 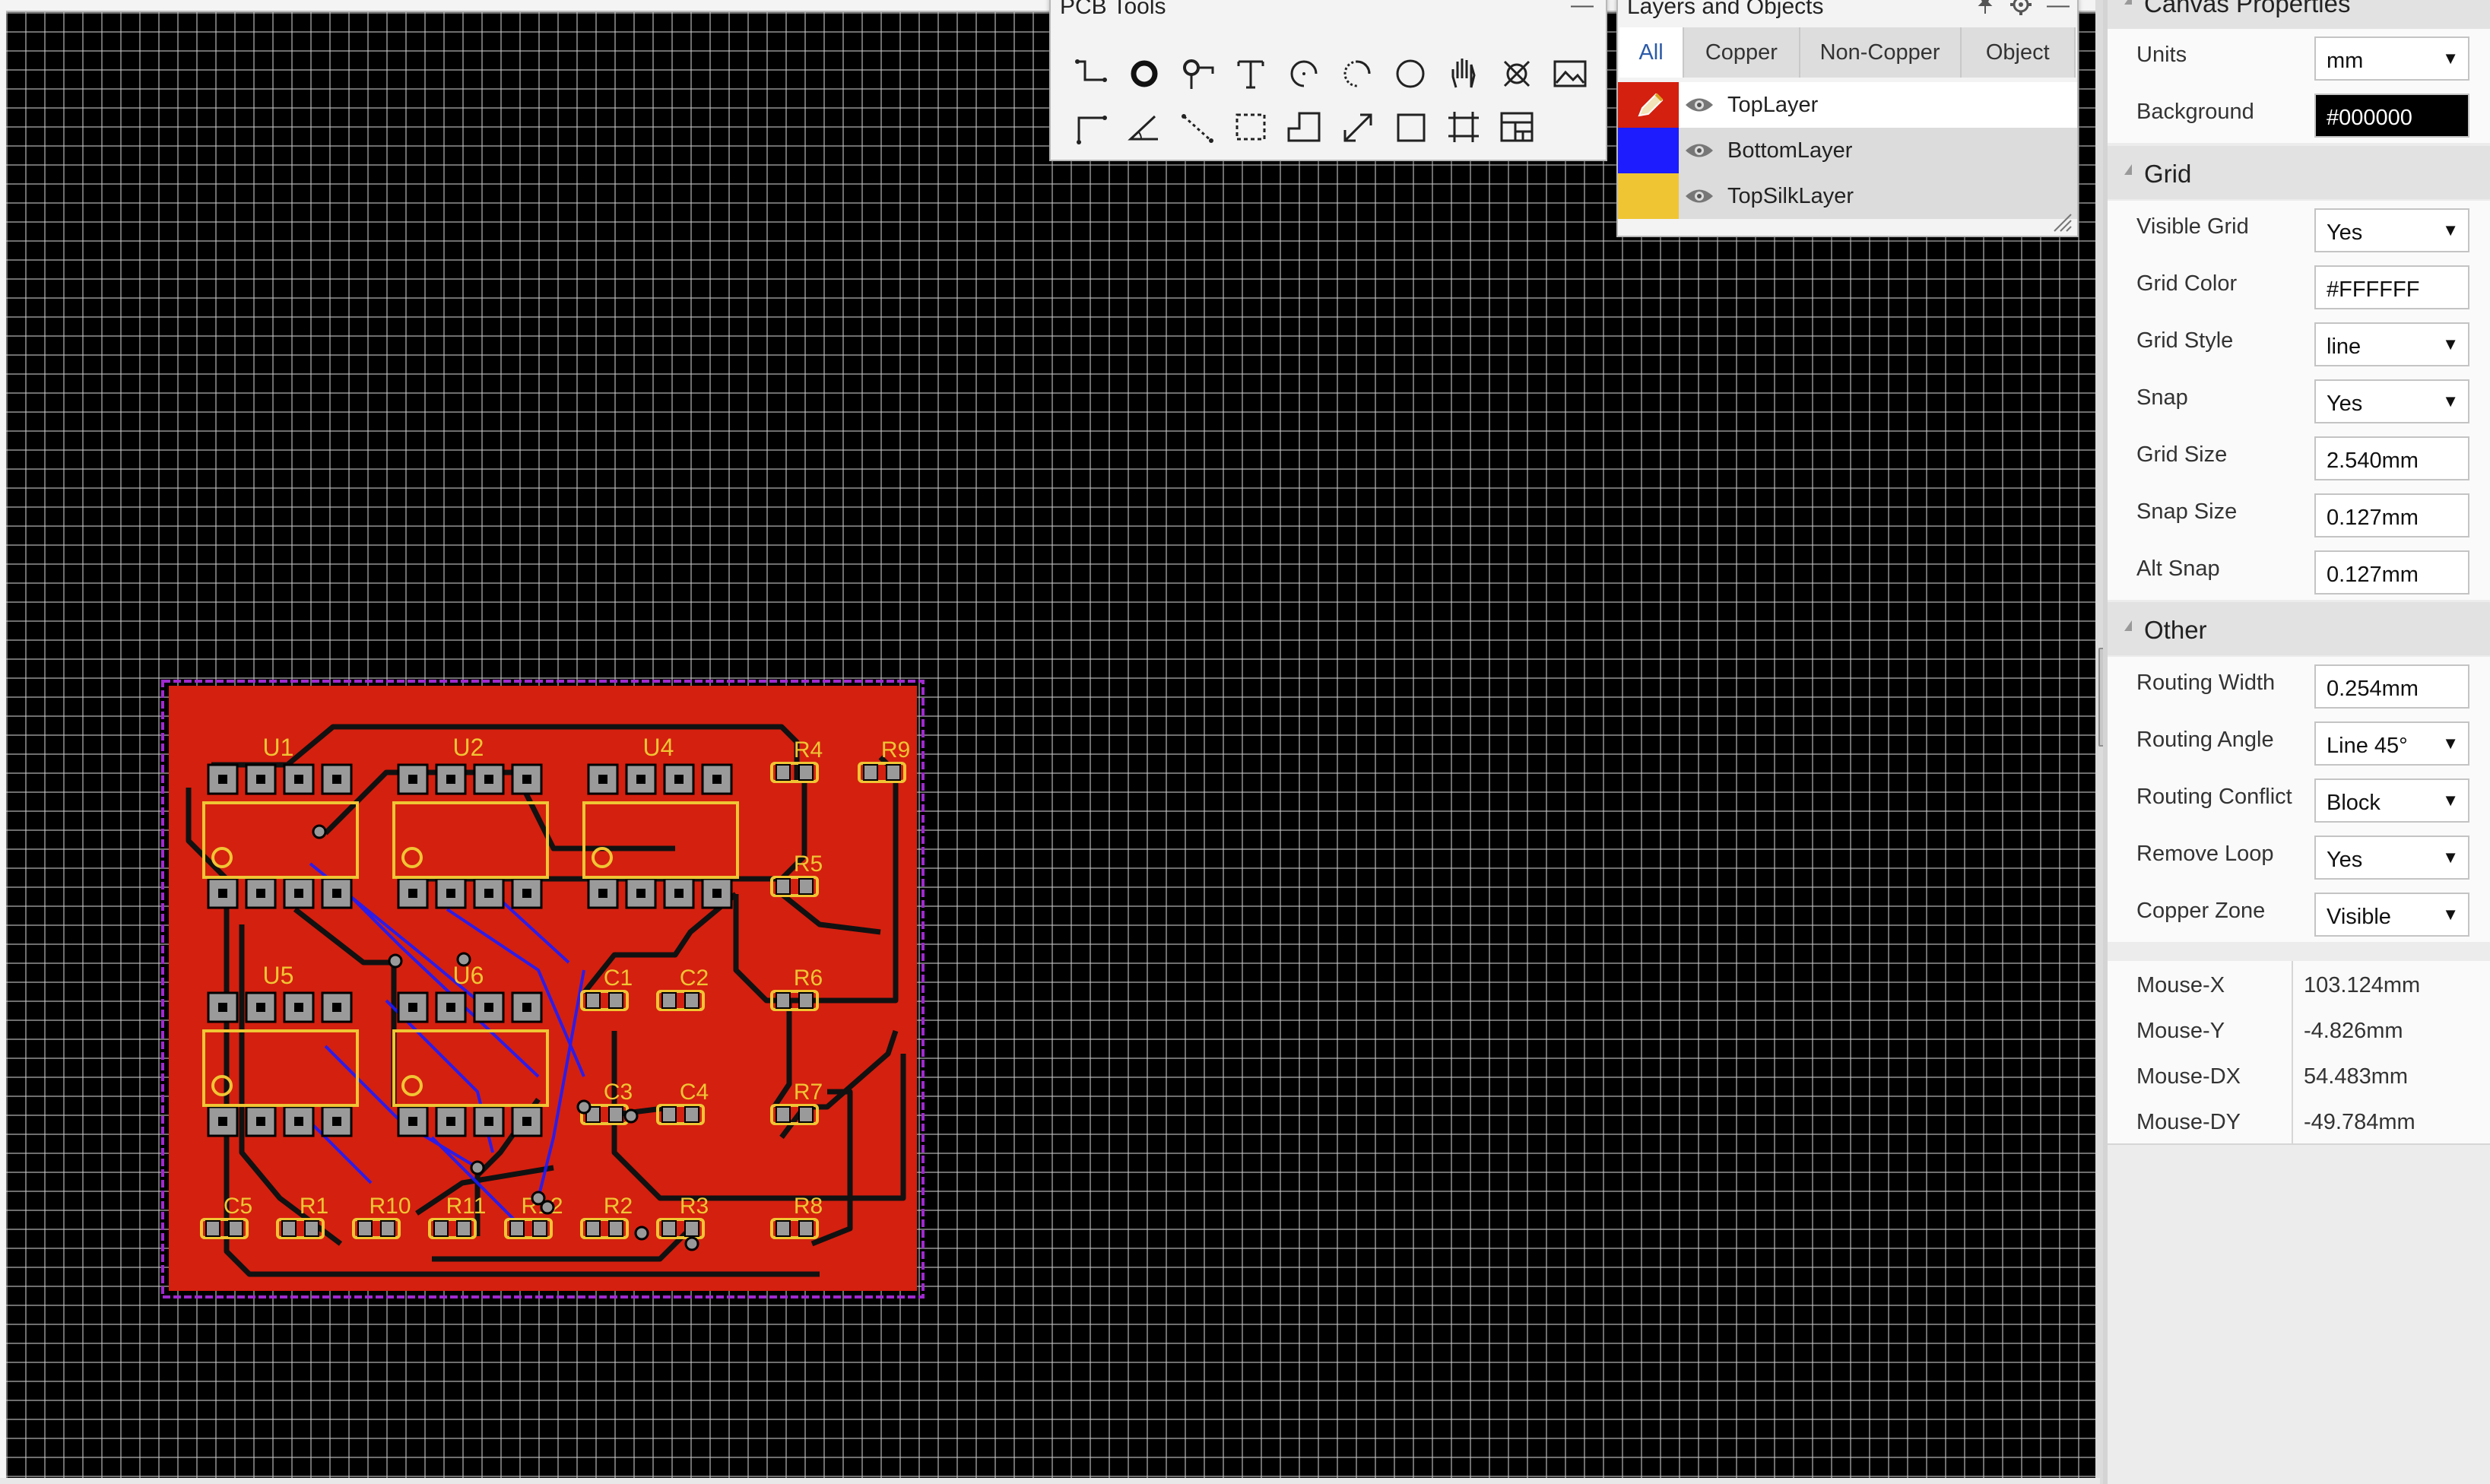 What do you see at coordinates (1410, 127) in the screenshot?
I see `rectangle-icon` at bounding box center [1410, 127].